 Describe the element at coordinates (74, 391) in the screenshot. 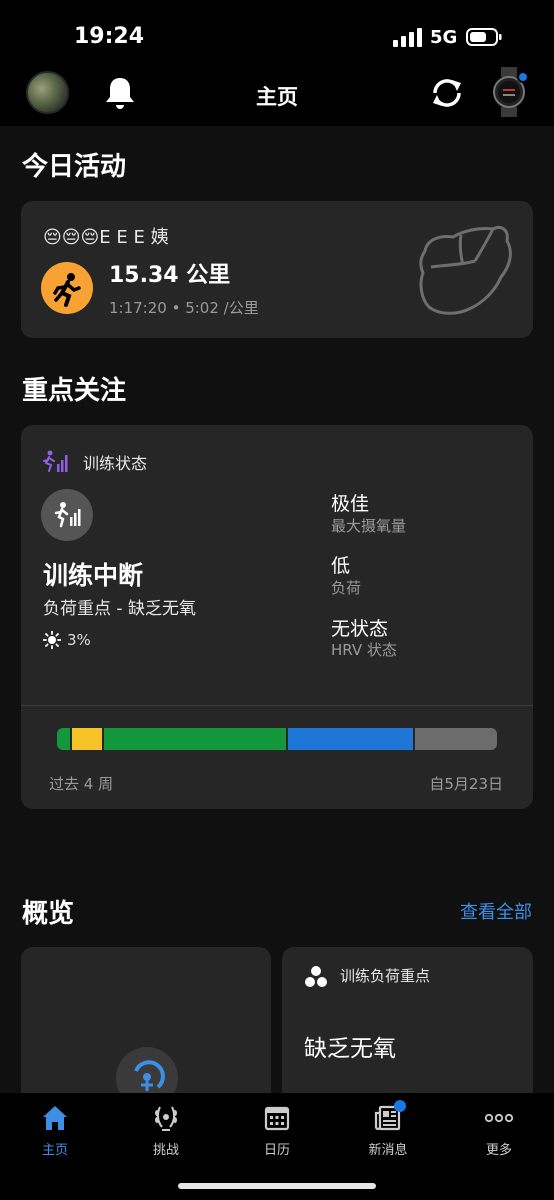

I see `section-title-focus: 重点关注` at that location.